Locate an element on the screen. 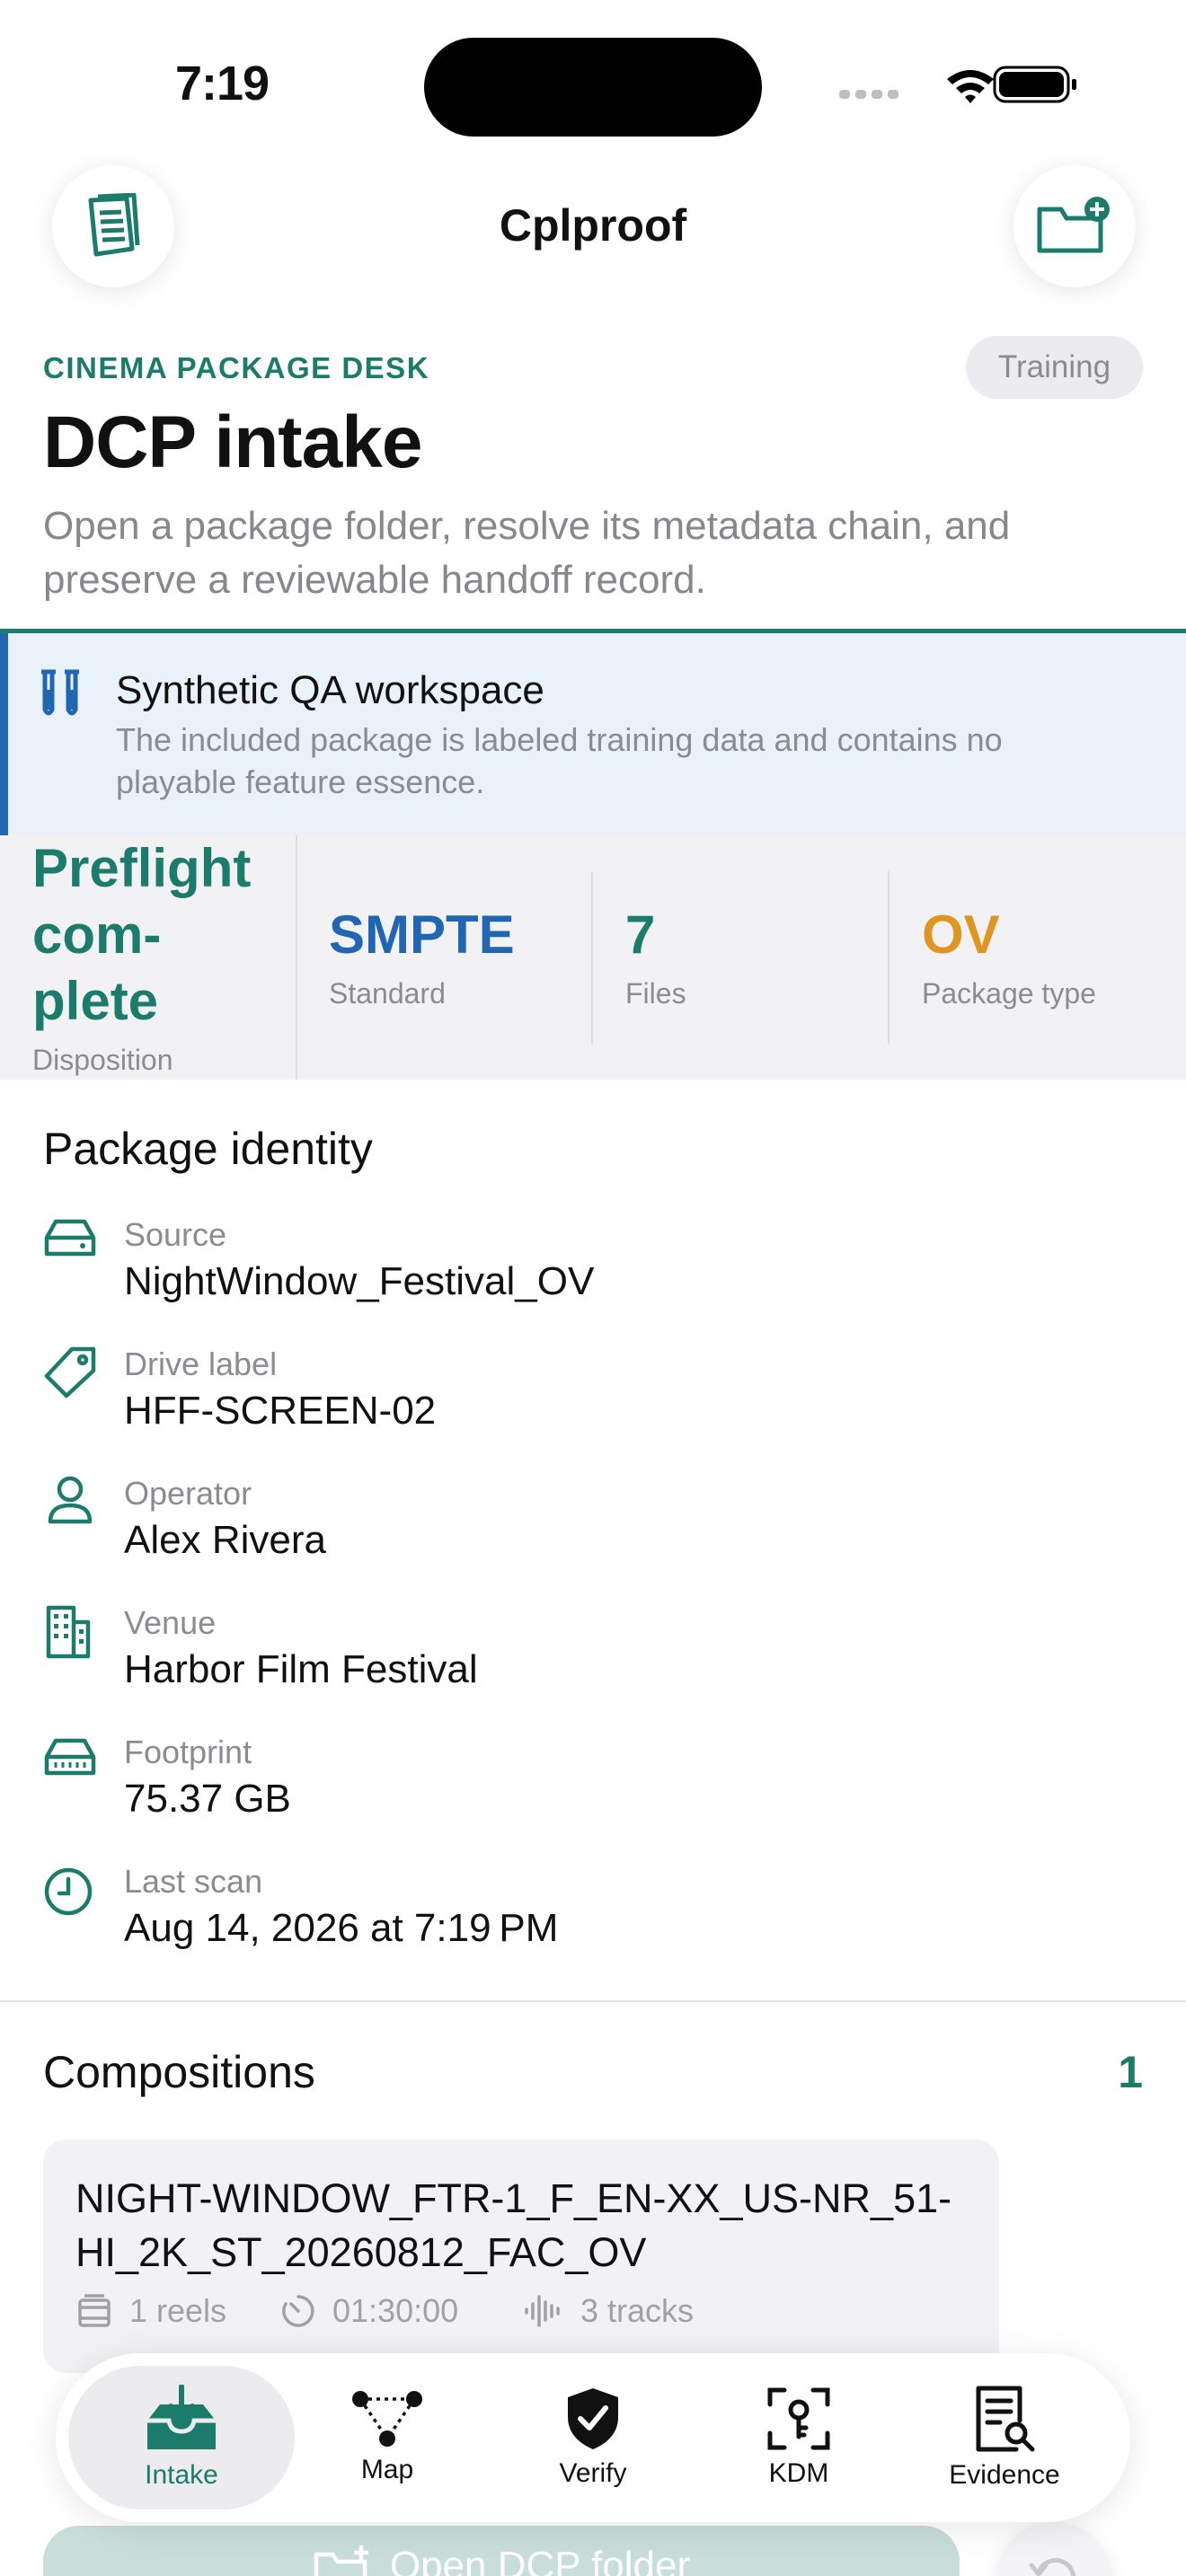  film-reel-icon is located at coordinates (94, 2310).